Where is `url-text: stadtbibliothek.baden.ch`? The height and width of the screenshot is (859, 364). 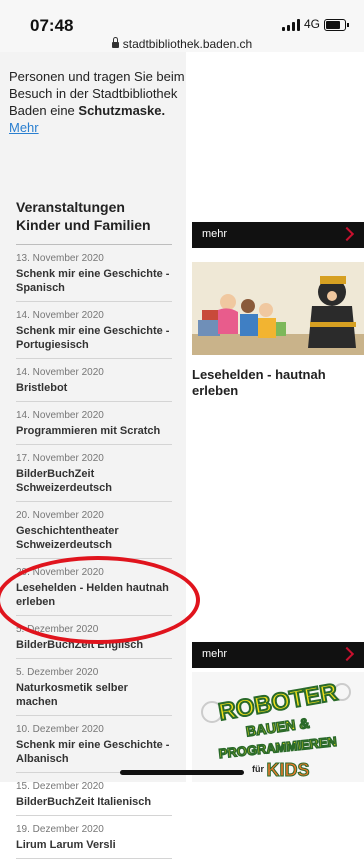
url-text: stadtbibliothek.baden.ch is located at coordinates (187, 44).